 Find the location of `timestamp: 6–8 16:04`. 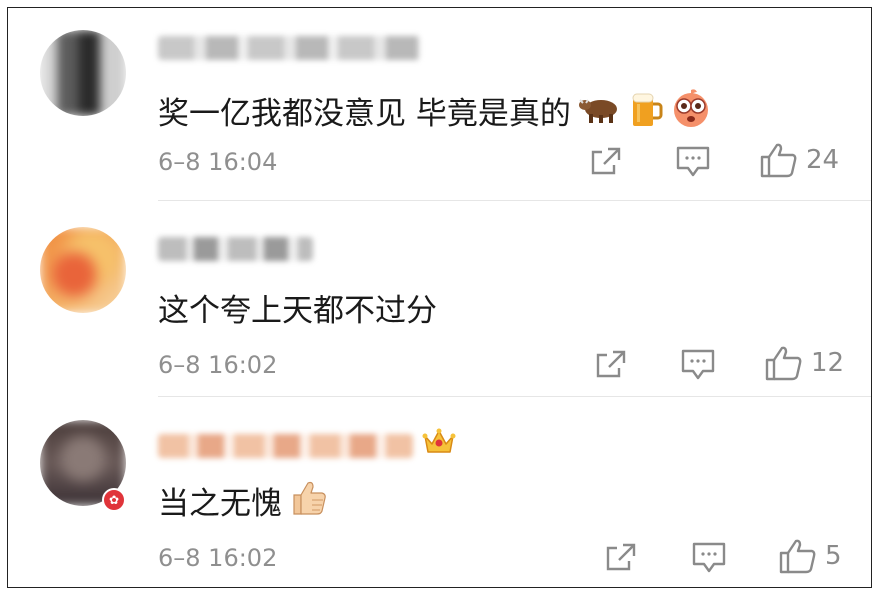

timestamp: 6–8 16:04 is located at coordinates (218, 162).